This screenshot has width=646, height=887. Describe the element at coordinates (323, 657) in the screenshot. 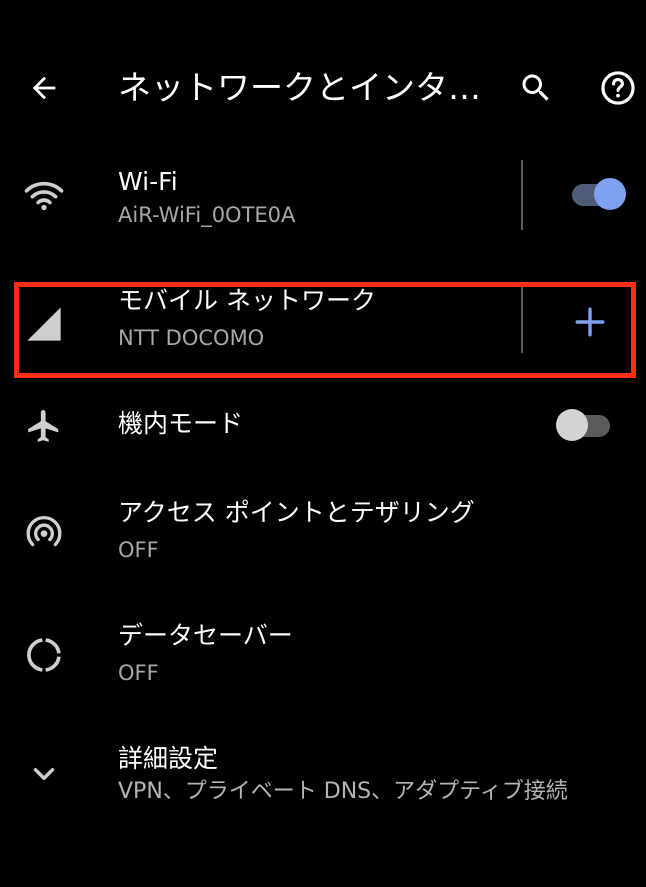

I see `data-saver-row: データセーバー OFF` at that location.